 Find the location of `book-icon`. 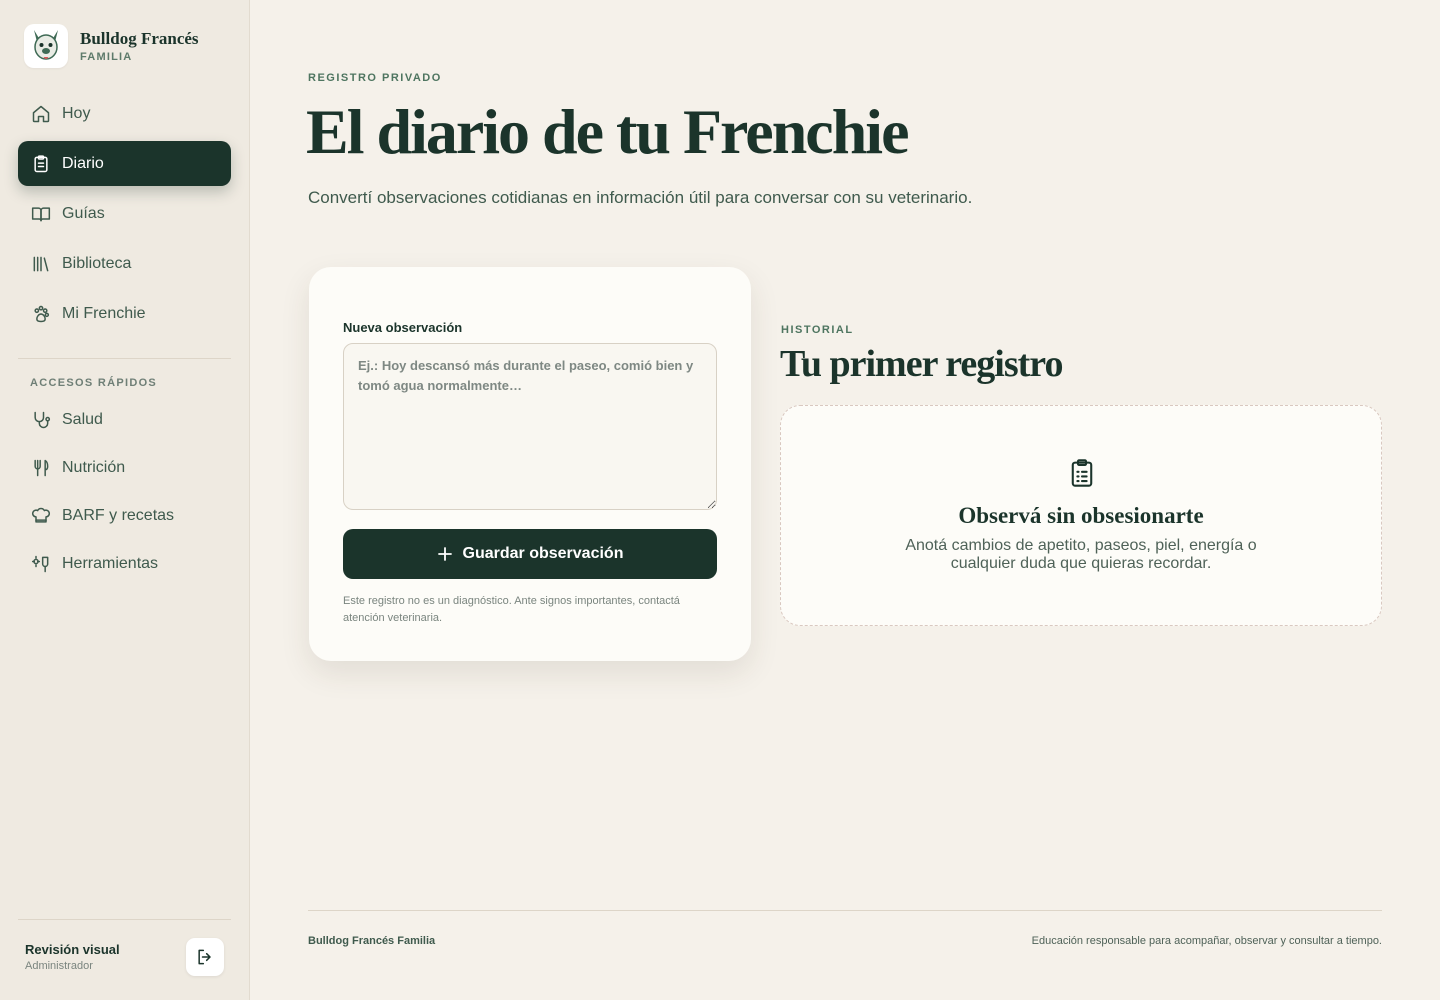

book-icon is located at coordinates (41, 214).